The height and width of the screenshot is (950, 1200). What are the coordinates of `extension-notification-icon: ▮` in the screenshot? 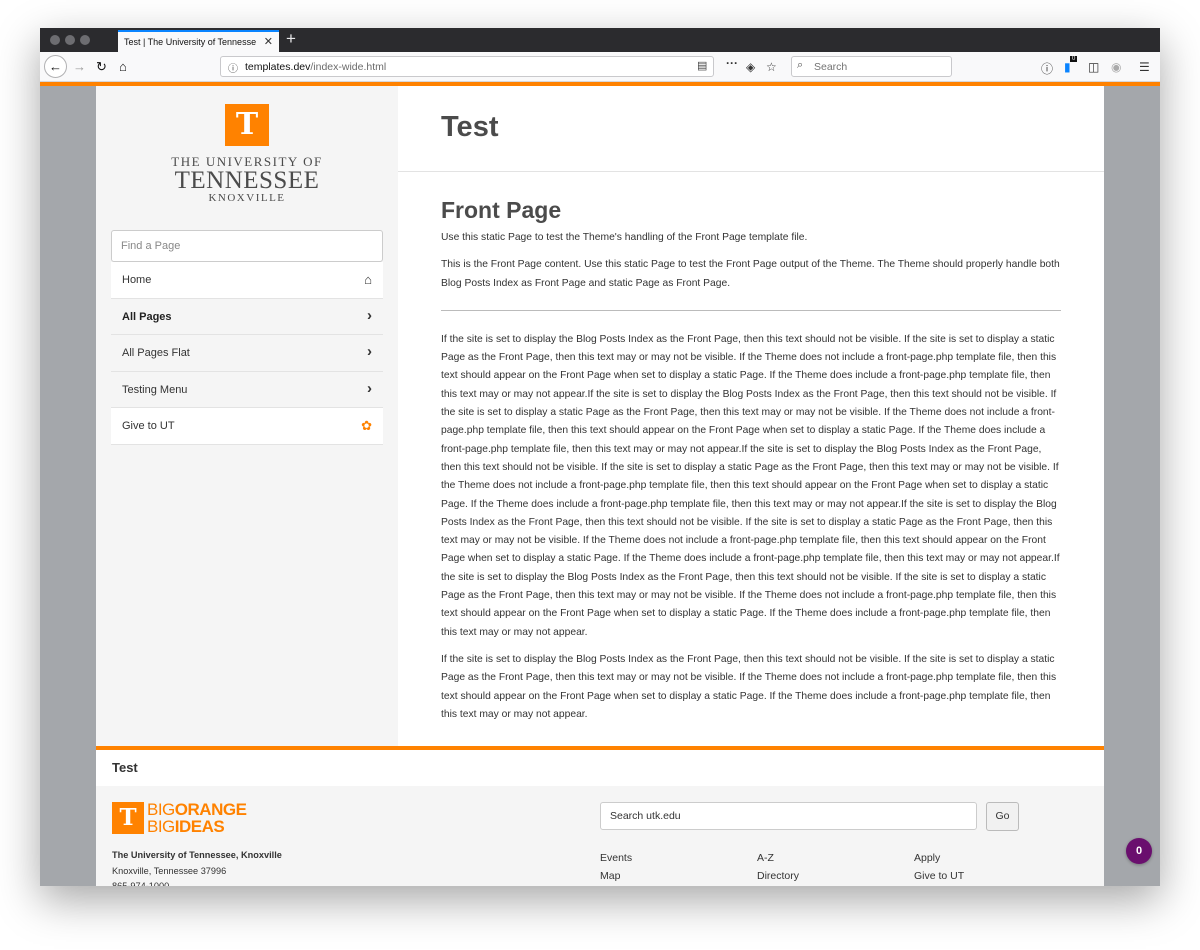 It's located at (1067, 67).